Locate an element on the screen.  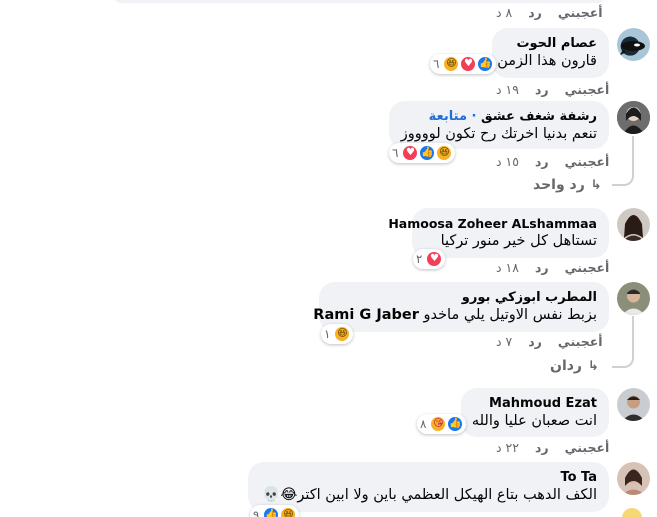
comment-actions: أعجبني رد ١٥ د is located at coordinates (552, 161).